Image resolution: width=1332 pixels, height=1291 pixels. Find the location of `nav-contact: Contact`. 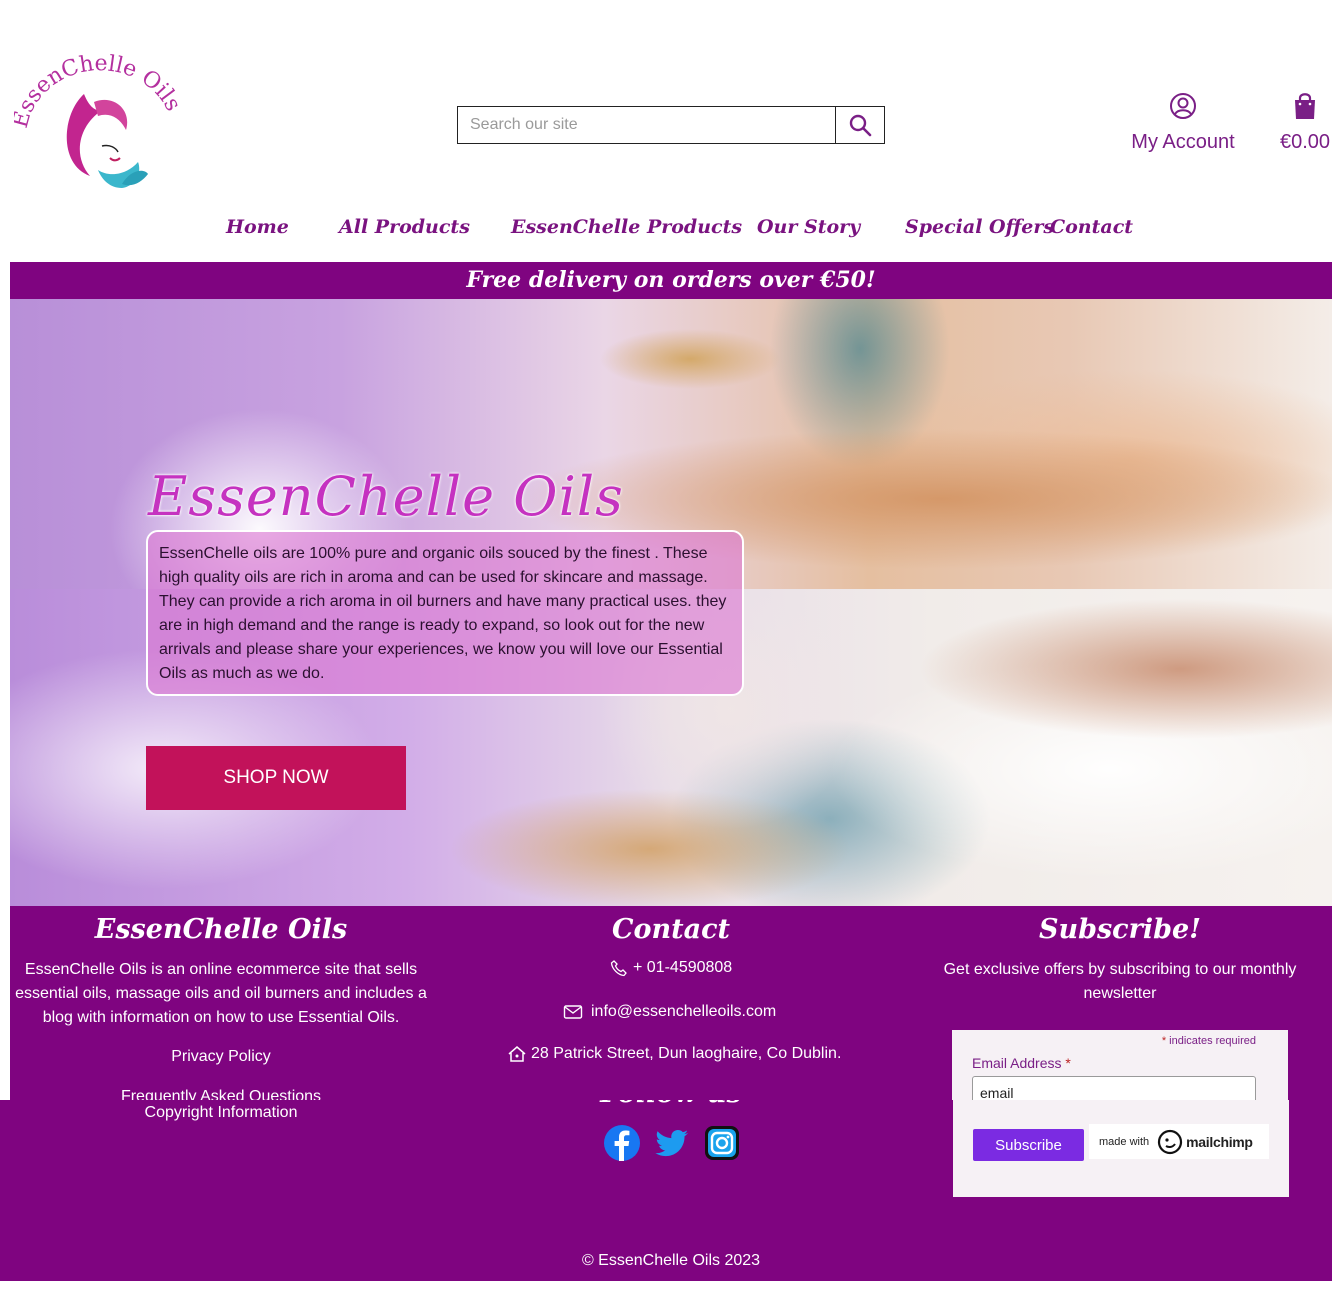

nav-contact: Contact is located at coordinates (1091, 227).